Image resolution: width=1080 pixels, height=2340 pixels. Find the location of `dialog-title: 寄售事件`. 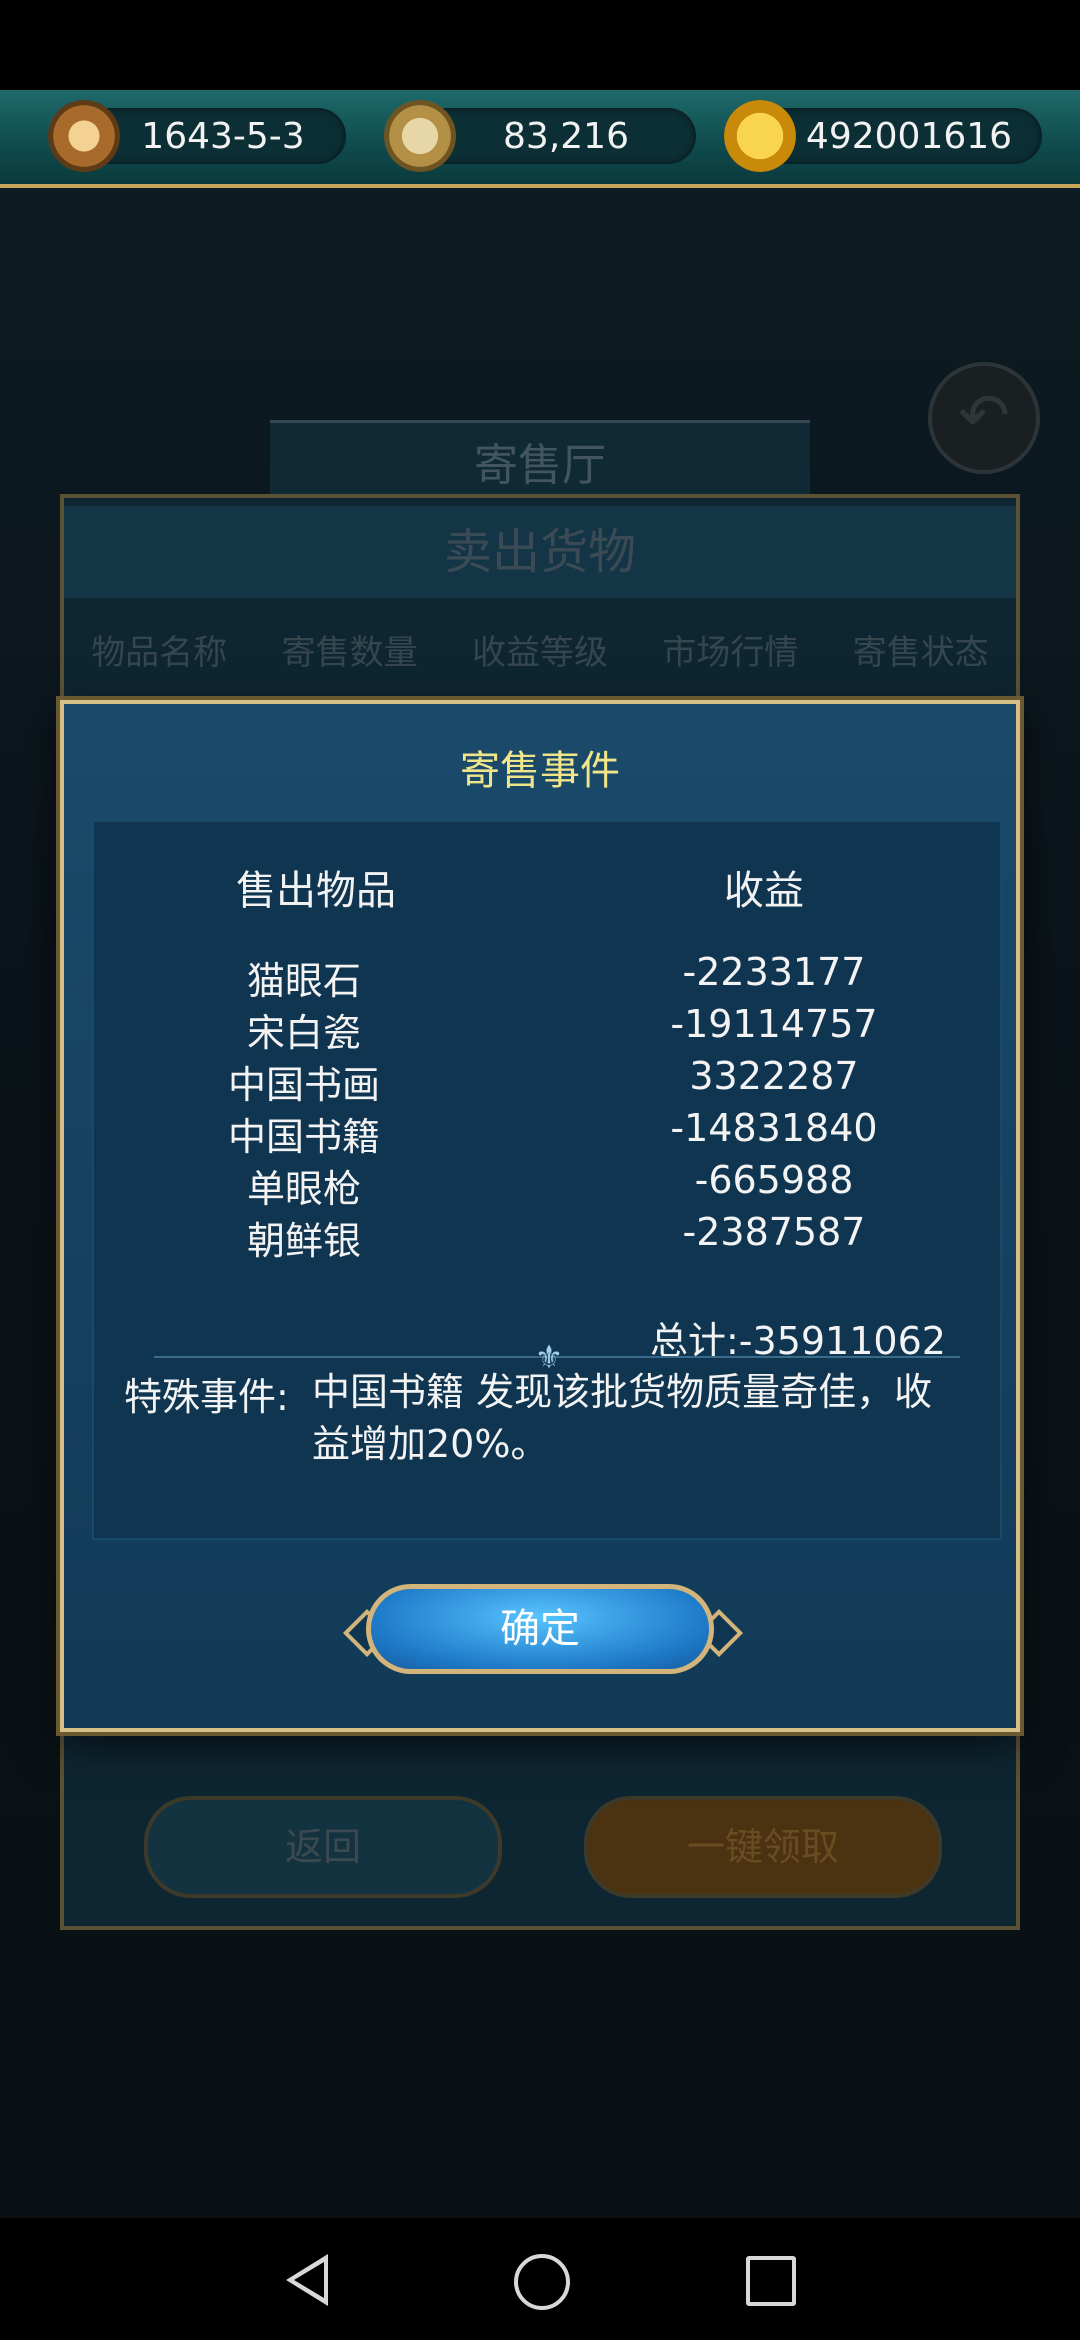

dialog-title: 寄售事件 is located at coordinates (540, 771).